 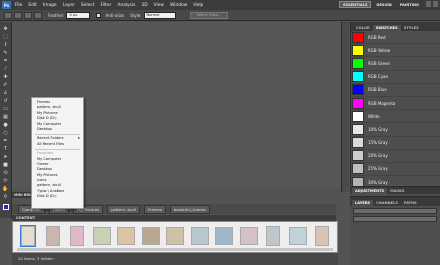 What do you see at coordinates (6, 85) in the screenshot?
I see `brush-tool-icon: ✐` at bounding box center [6, 85].